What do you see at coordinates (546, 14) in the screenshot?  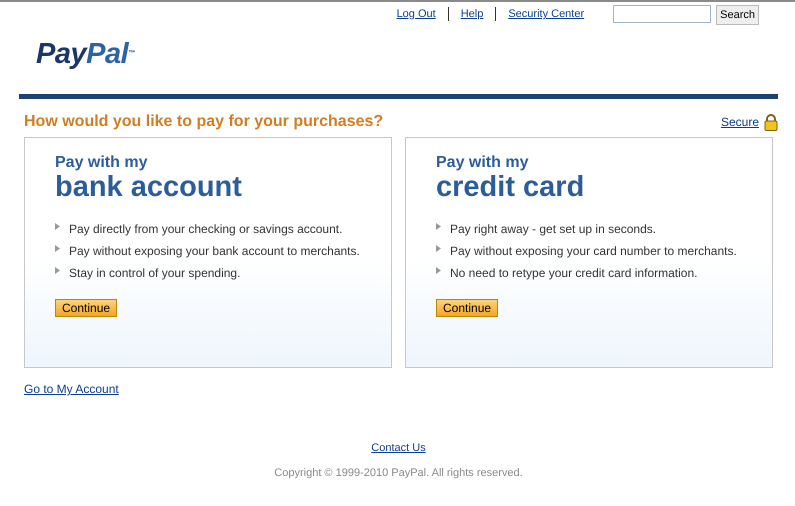 I see `header-link: Security Center` at bounding box center [546, 14].